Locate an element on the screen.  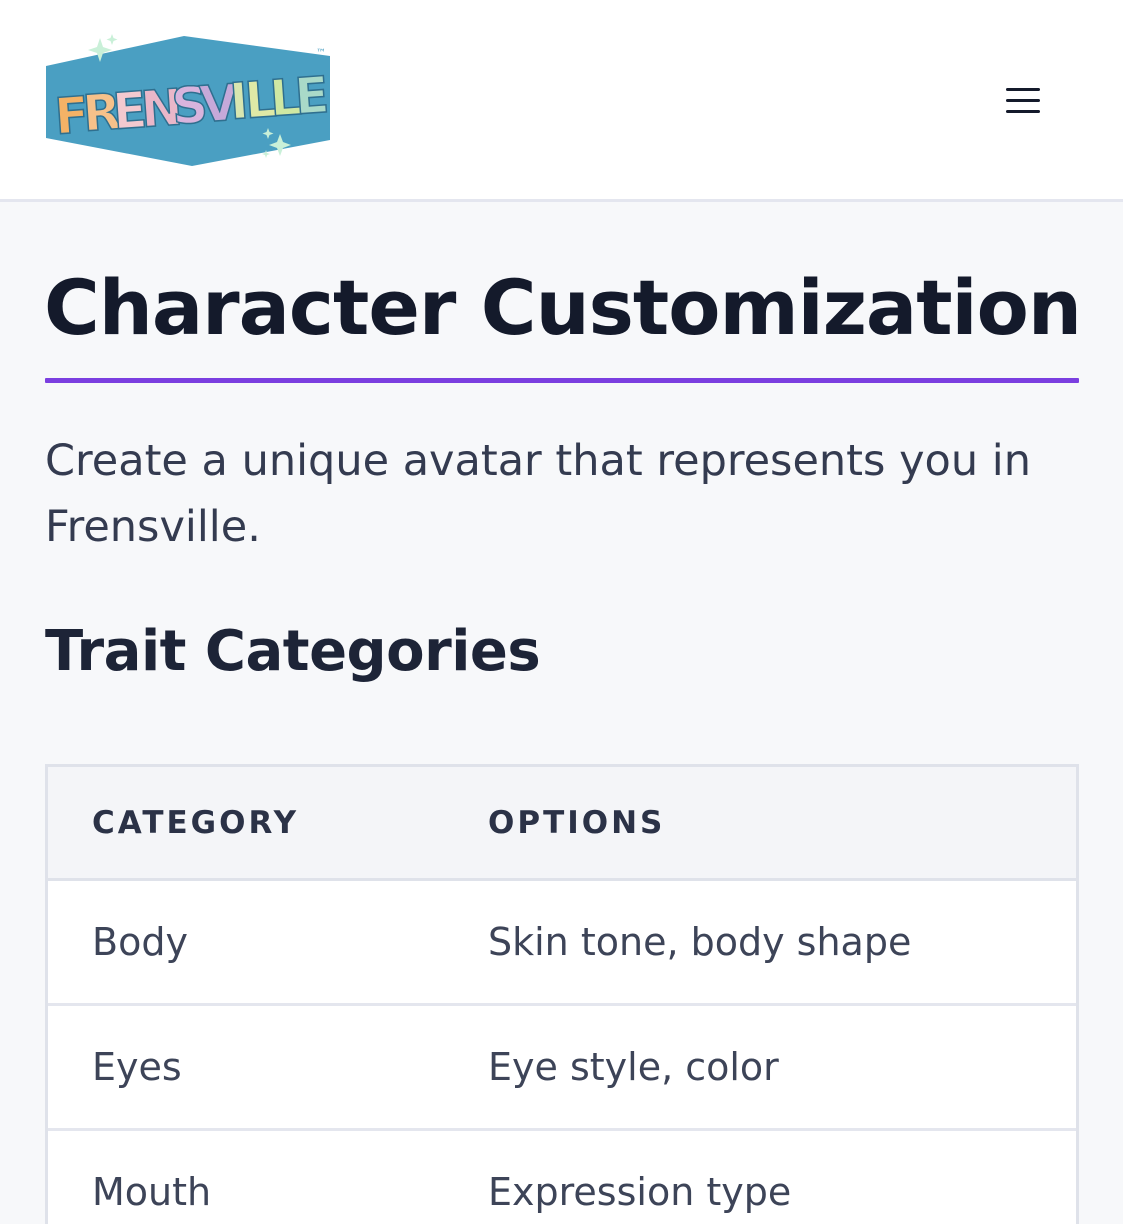
svg-text: ™ is located at coordinates (321, 53).